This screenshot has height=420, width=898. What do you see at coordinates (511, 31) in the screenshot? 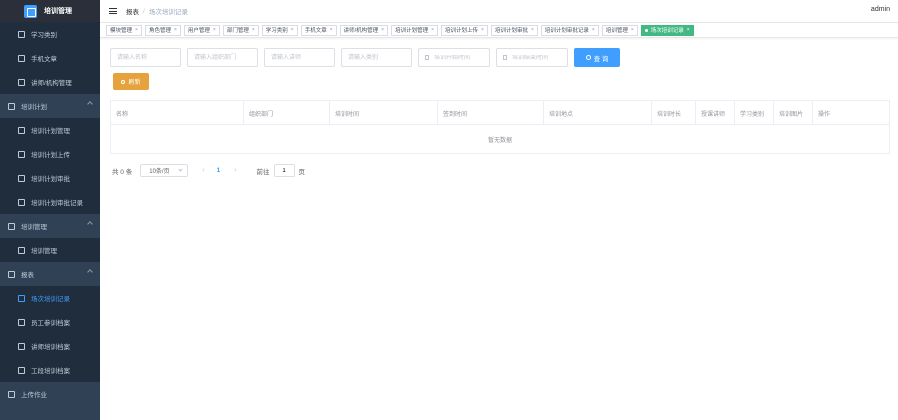
I see `tag-label: 培训计划审批` at bounding box center [511, 31].